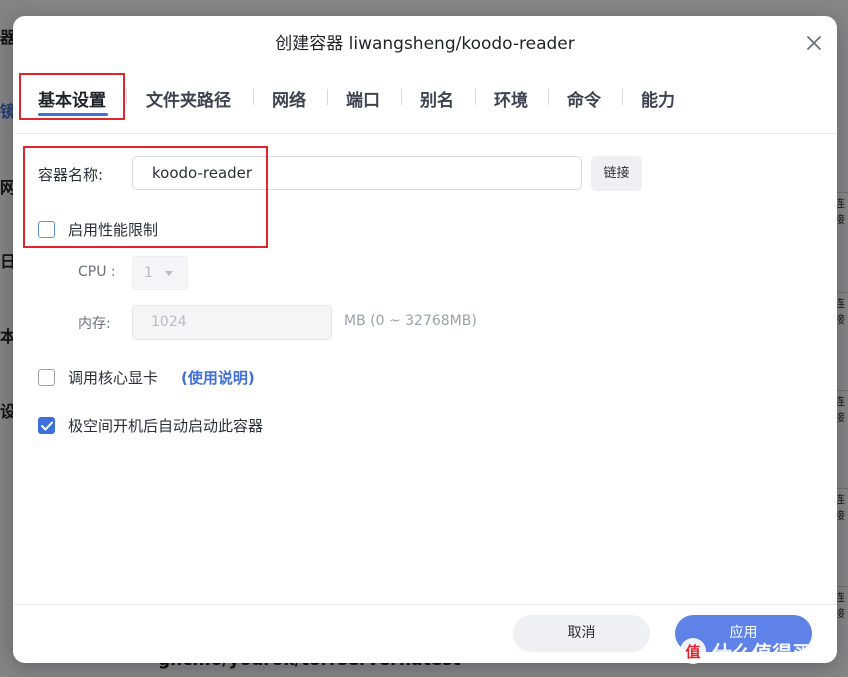 The image size is (848, 677). What do you see at coordinates (160, 273) in the screenshot?
I see `cpu-select: 1` at bounding box center [160, 273].